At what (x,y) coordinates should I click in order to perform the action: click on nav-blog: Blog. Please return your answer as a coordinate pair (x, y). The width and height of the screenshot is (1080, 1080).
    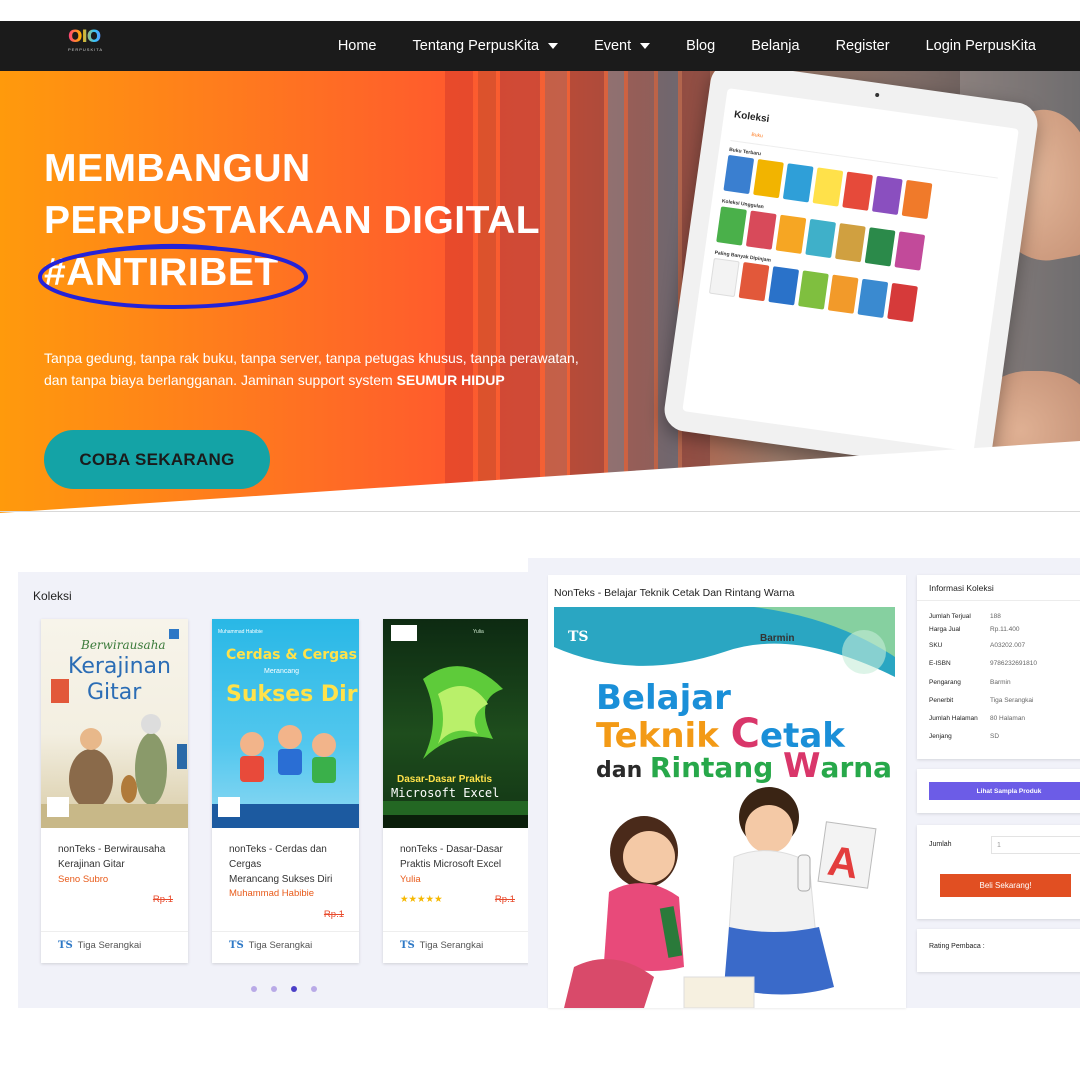
    Looking at the image, I should click on (700, 46).